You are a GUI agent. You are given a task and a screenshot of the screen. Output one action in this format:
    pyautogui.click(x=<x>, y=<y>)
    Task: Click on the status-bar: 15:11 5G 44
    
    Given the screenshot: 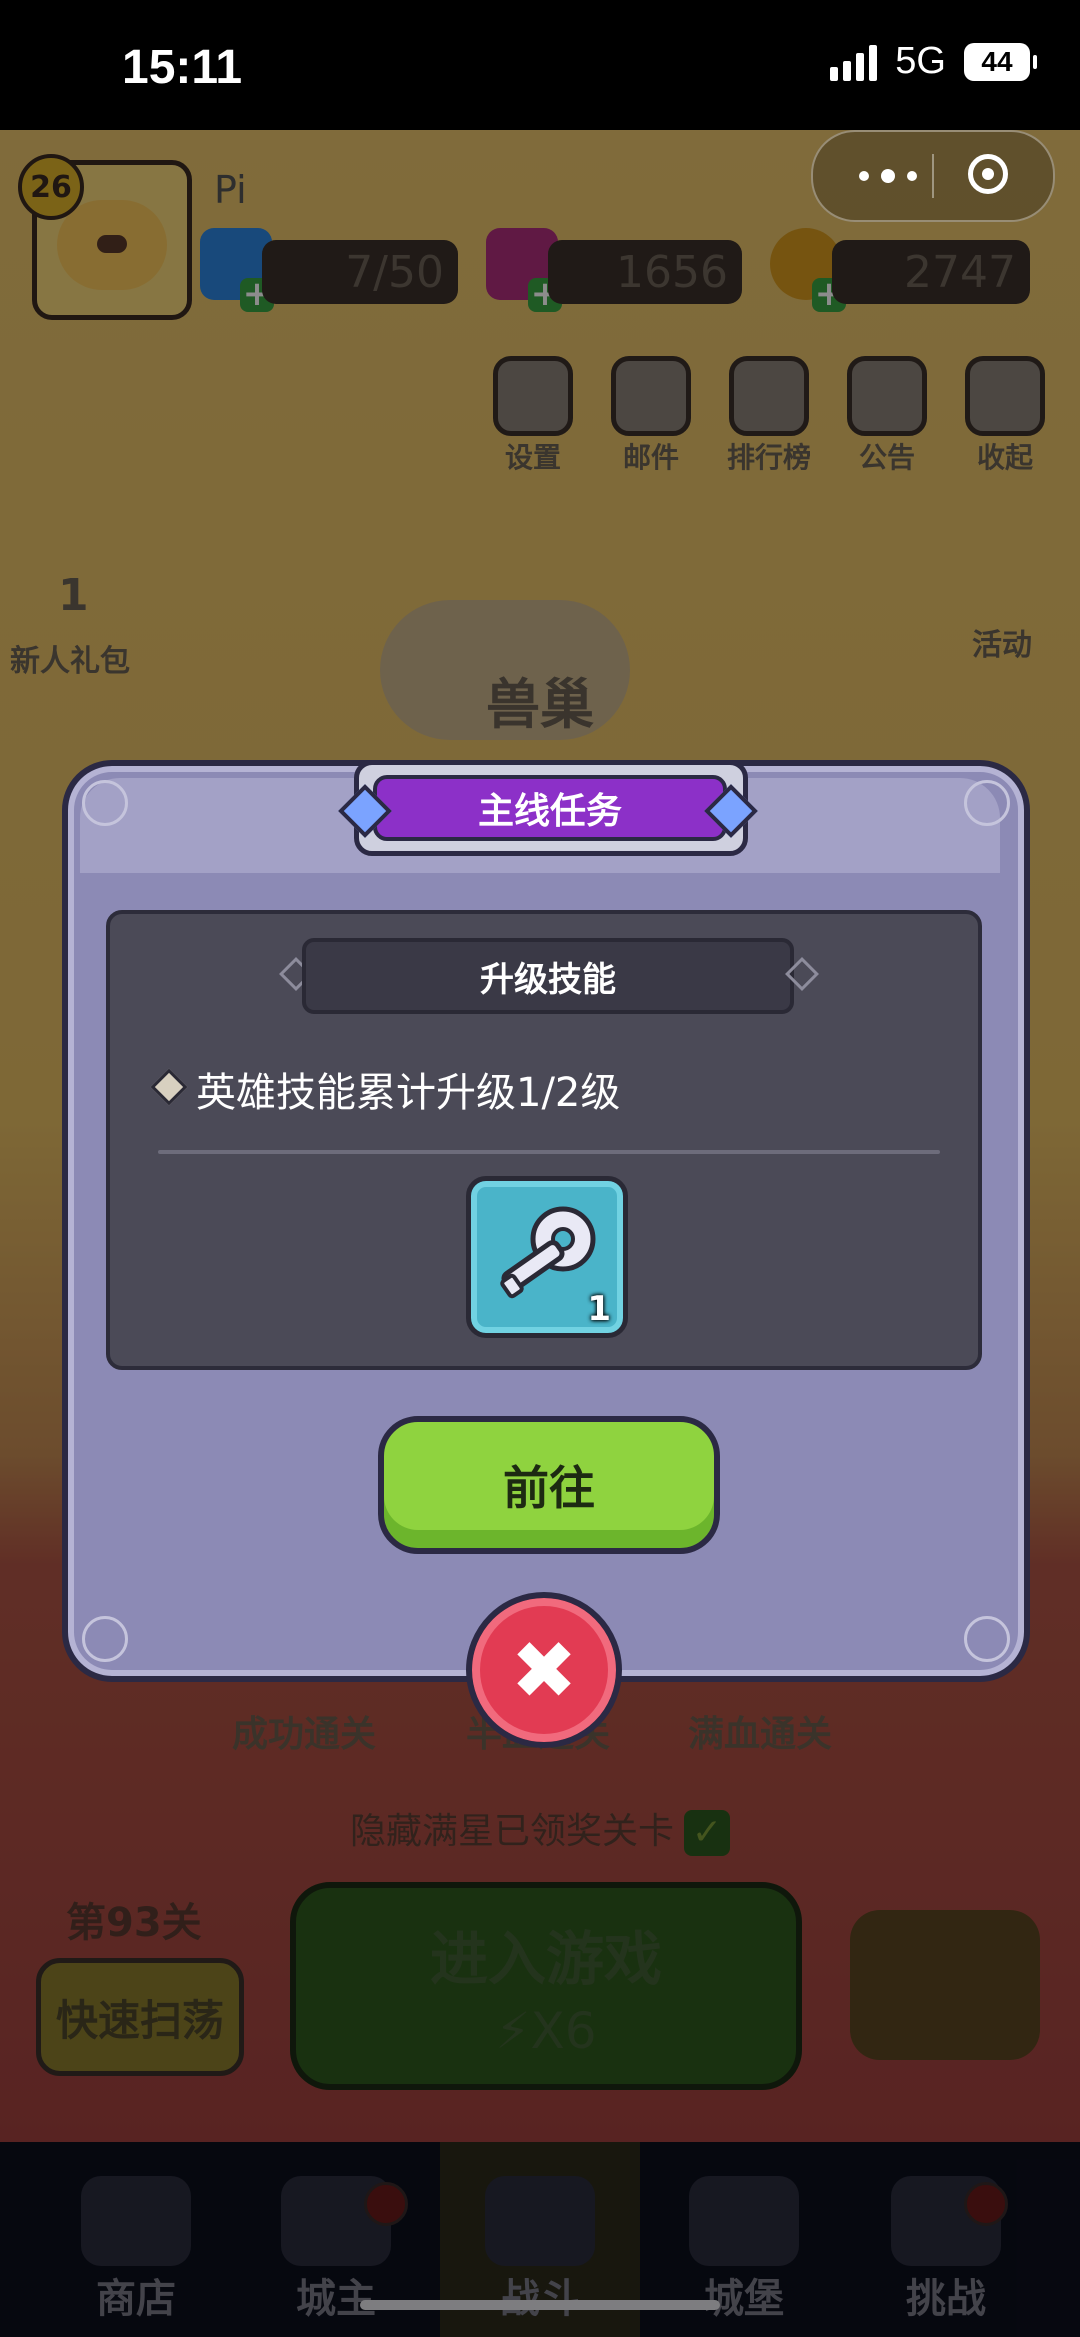 What is the action you would take?
    pyautogui.click(x=540, y=65)
    